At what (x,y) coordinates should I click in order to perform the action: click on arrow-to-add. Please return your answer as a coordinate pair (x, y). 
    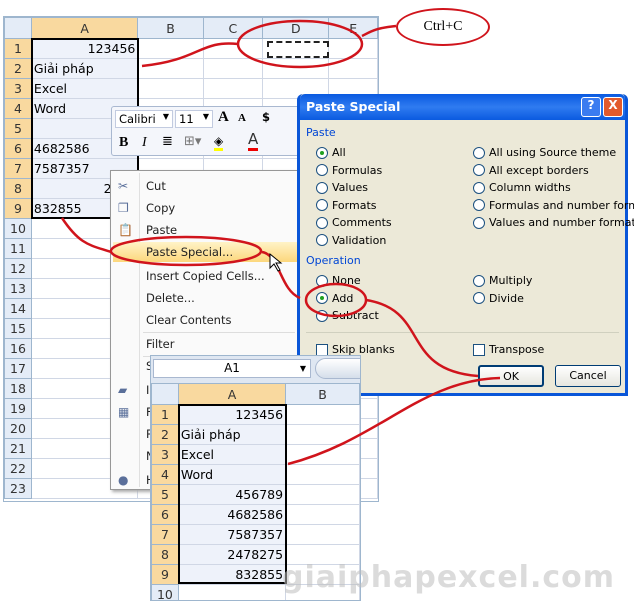
    Looking at the image, I should click on (281, 275).